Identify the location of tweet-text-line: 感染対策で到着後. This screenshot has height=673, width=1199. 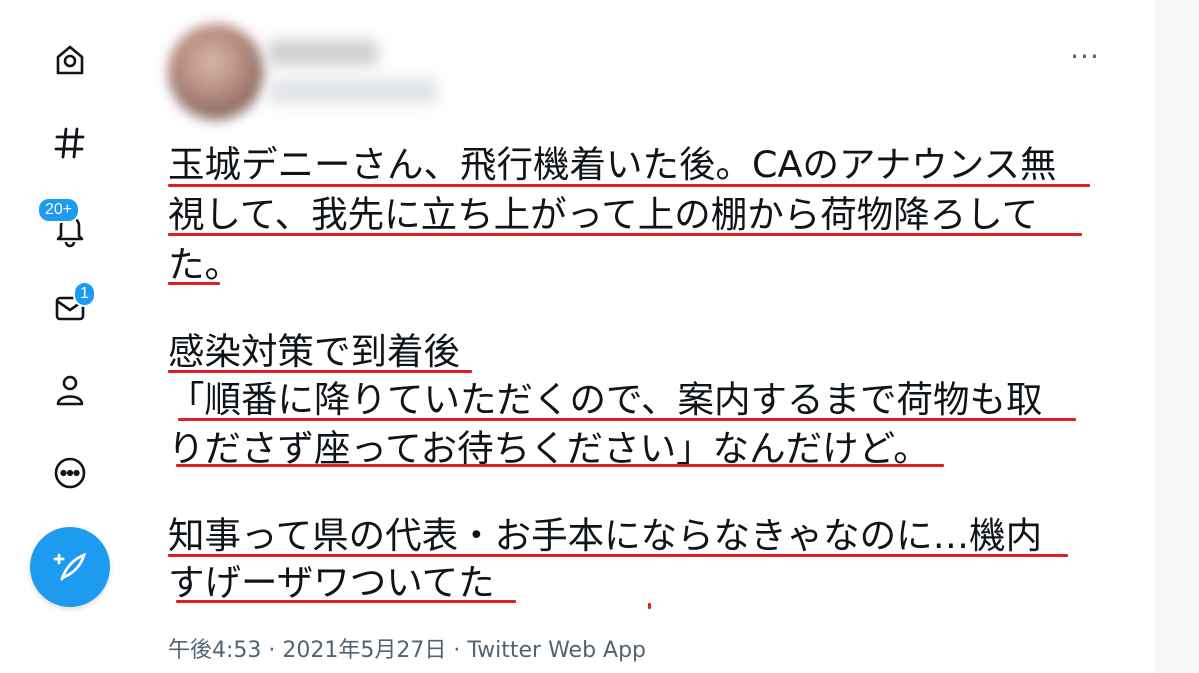
(314, 351).